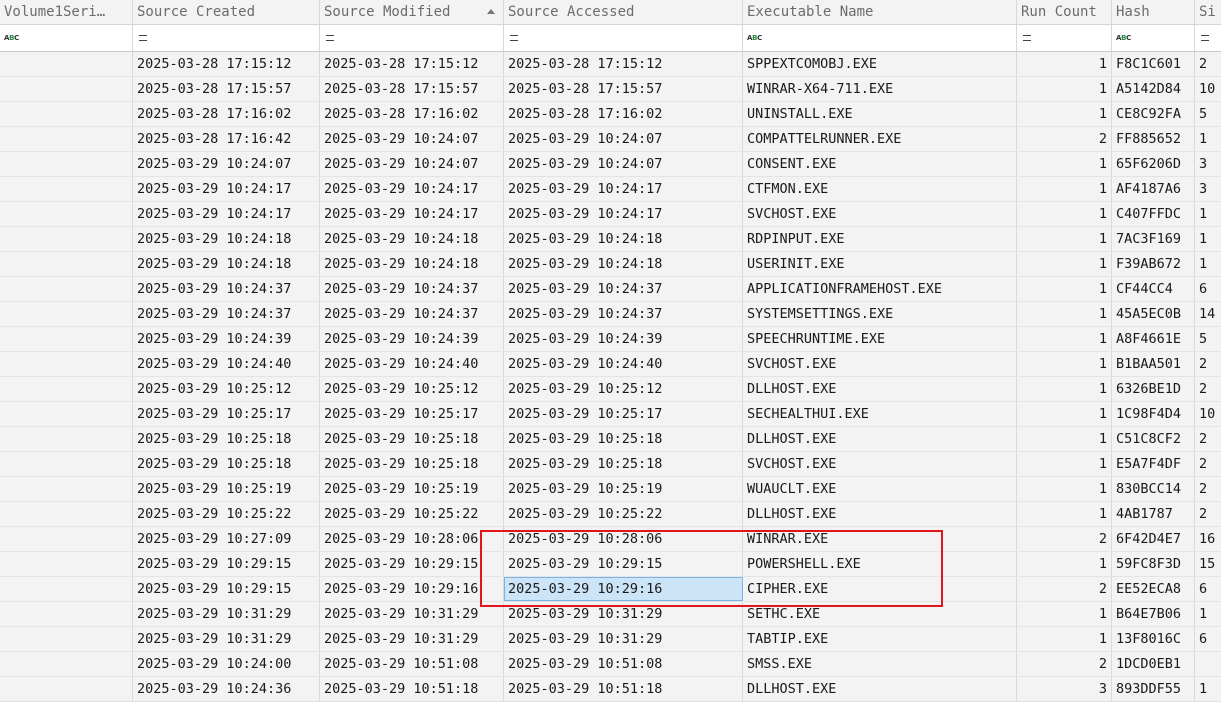 This screenshot has height=711, width=1221. What do you see at coordinates (226, 64) in the screenshot?
I see `cell-created: 2025-03-28 17:15:12` at bounding box center [226, 64].